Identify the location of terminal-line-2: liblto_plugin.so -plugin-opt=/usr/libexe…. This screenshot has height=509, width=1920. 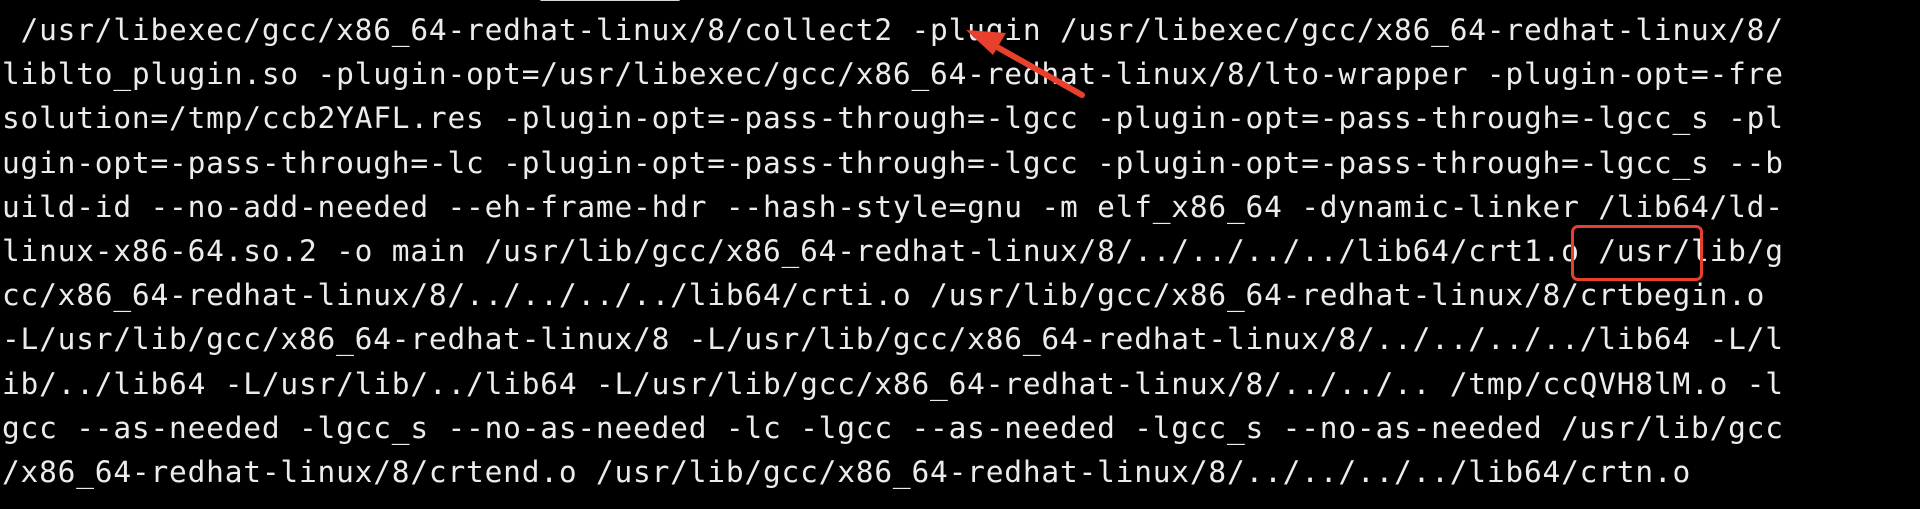
(893, 74).